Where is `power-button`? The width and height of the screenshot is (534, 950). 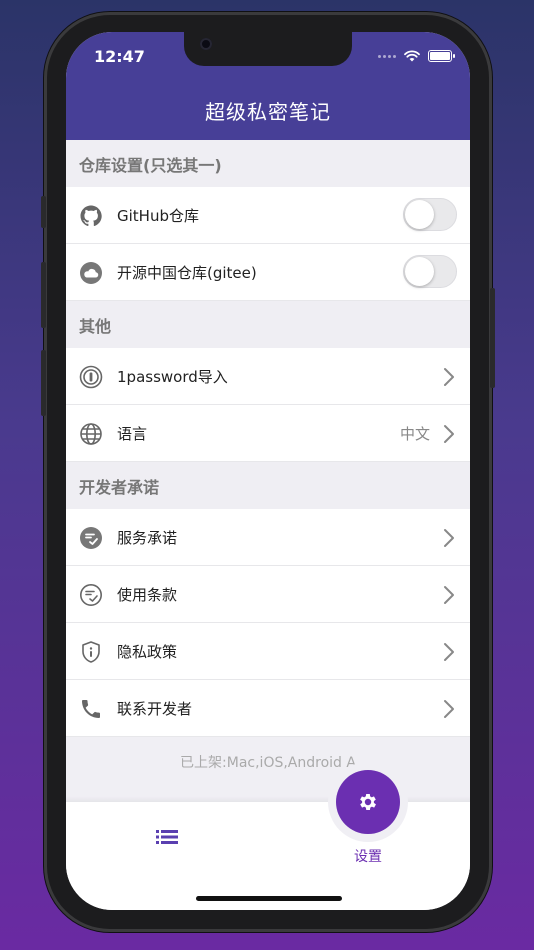
power-button is located at coordinates (492, 338).